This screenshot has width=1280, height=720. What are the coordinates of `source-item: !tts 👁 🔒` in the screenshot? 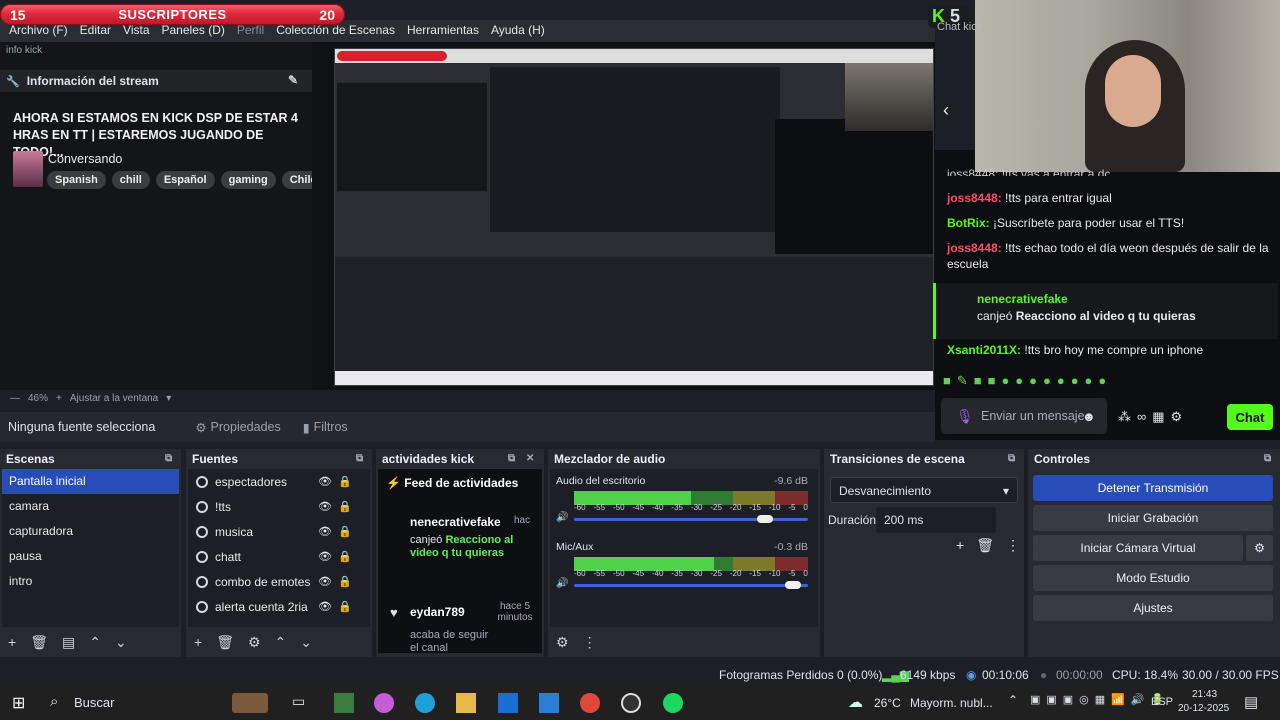 It's located at (279, 506).